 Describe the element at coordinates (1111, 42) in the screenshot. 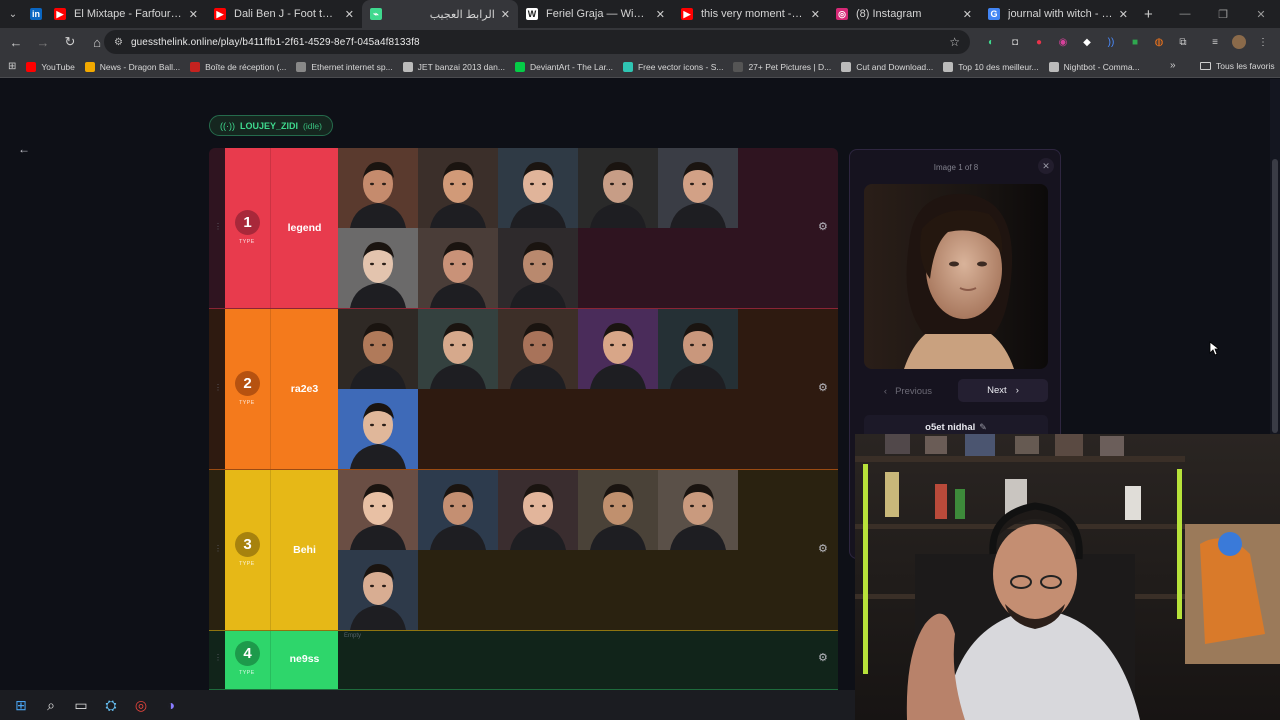

I see `extension-icon: ))` at that location.